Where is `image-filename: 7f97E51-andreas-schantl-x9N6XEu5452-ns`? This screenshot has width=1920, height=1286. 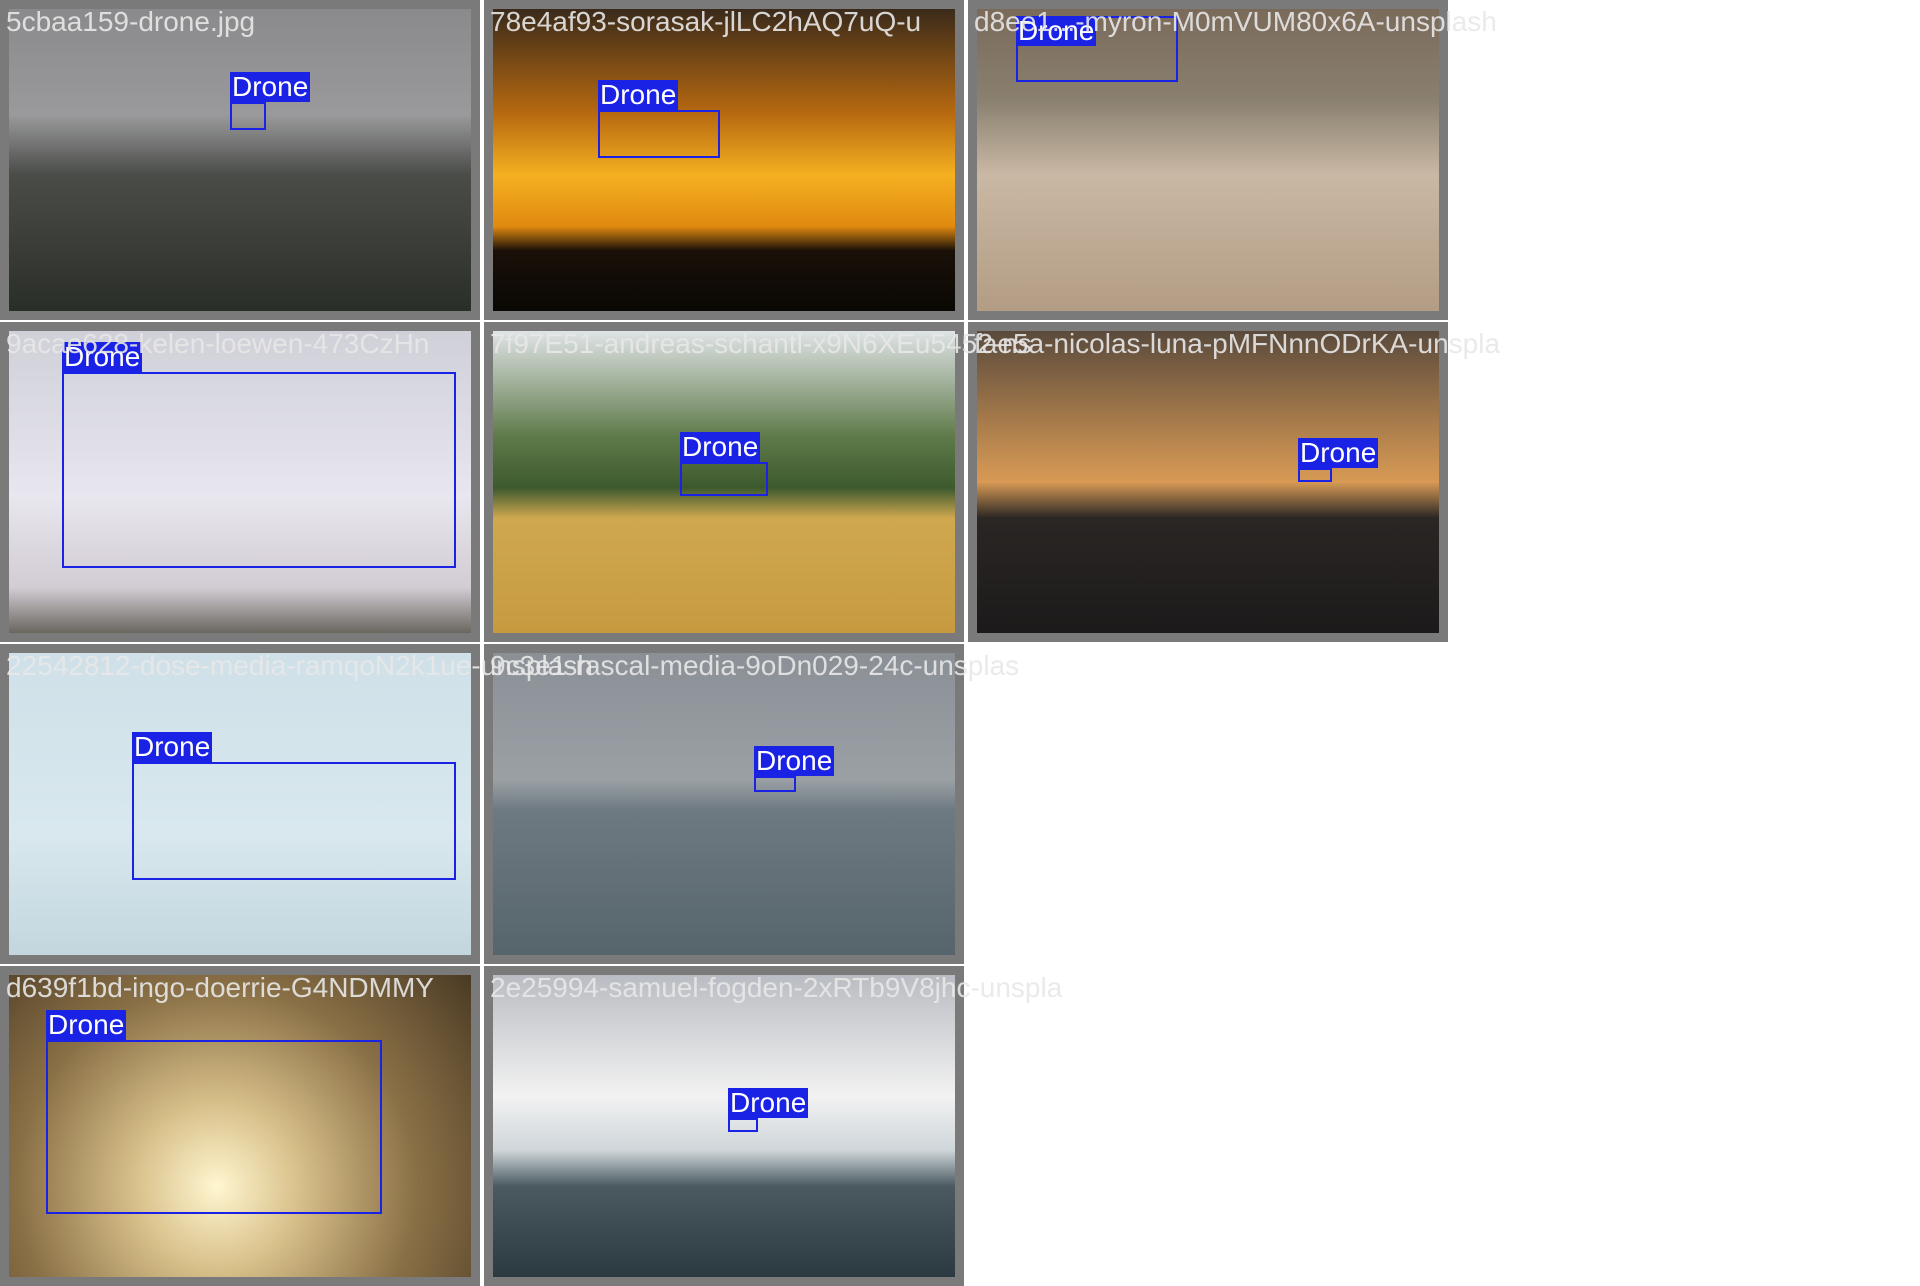
image-filename: 7f97E51-andreas-schantl-x9N6XEu5452-ns is located at coordinates (761, 343).